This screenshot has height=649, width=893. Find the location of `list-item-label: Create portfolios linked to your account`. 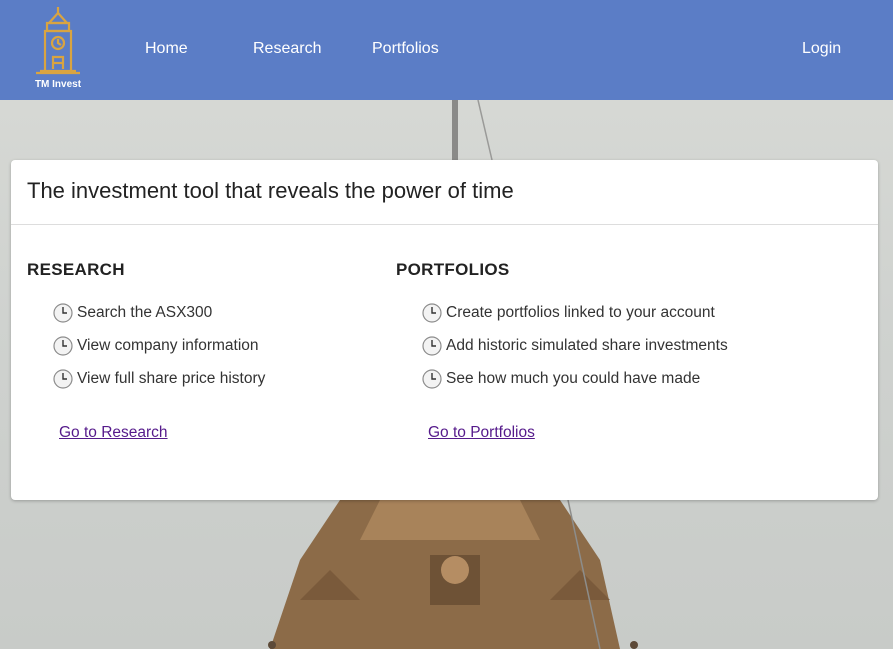

list-item-label: Create portfolios linked to your account is located at coordinates (580, 312).